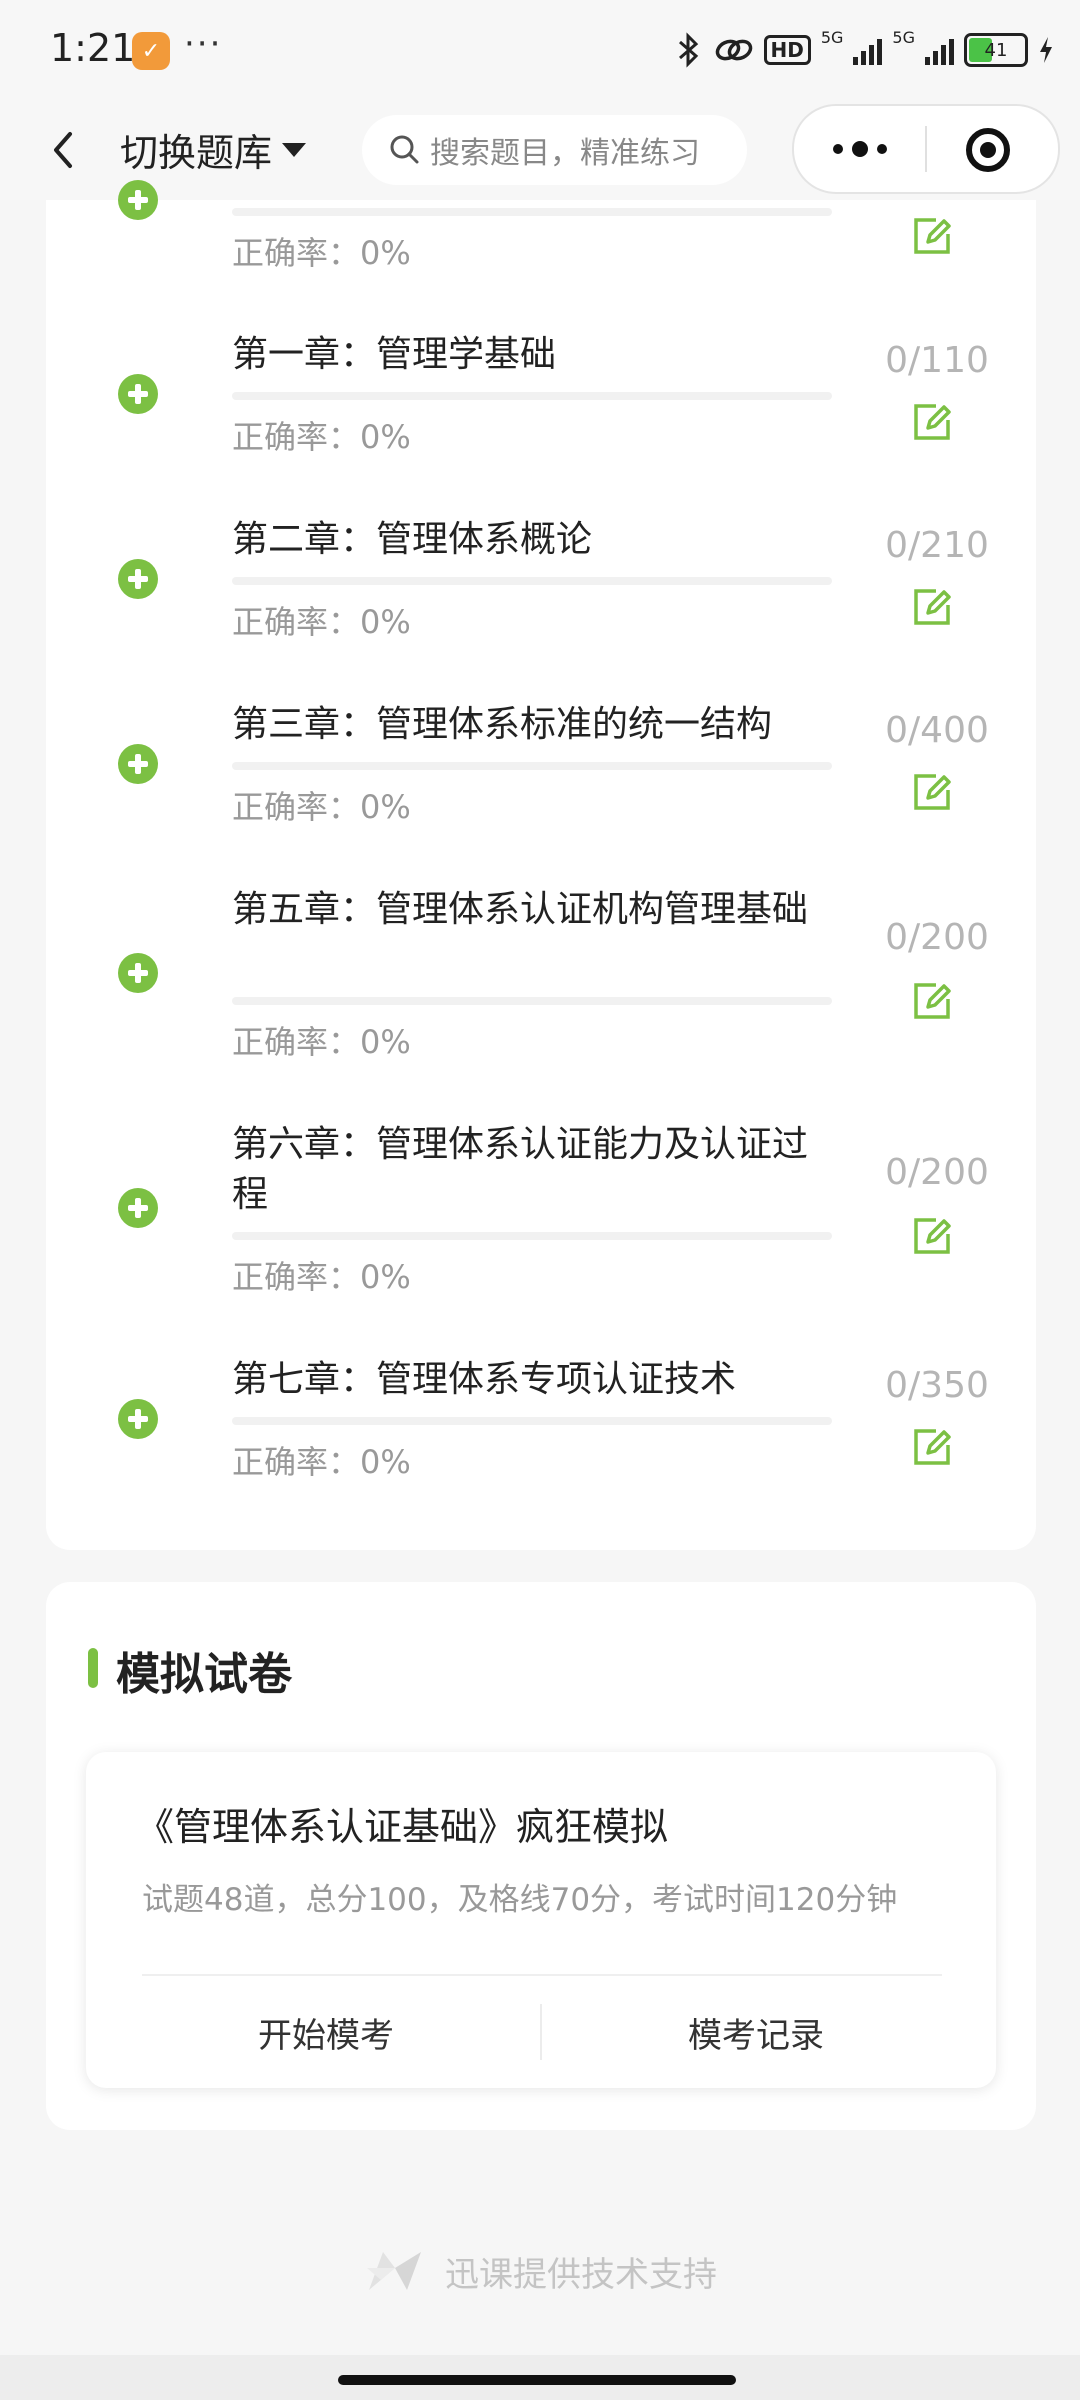 This screenshot has width=1080, height=2400. I want to click on battery-level: 41, so click(996, 50).